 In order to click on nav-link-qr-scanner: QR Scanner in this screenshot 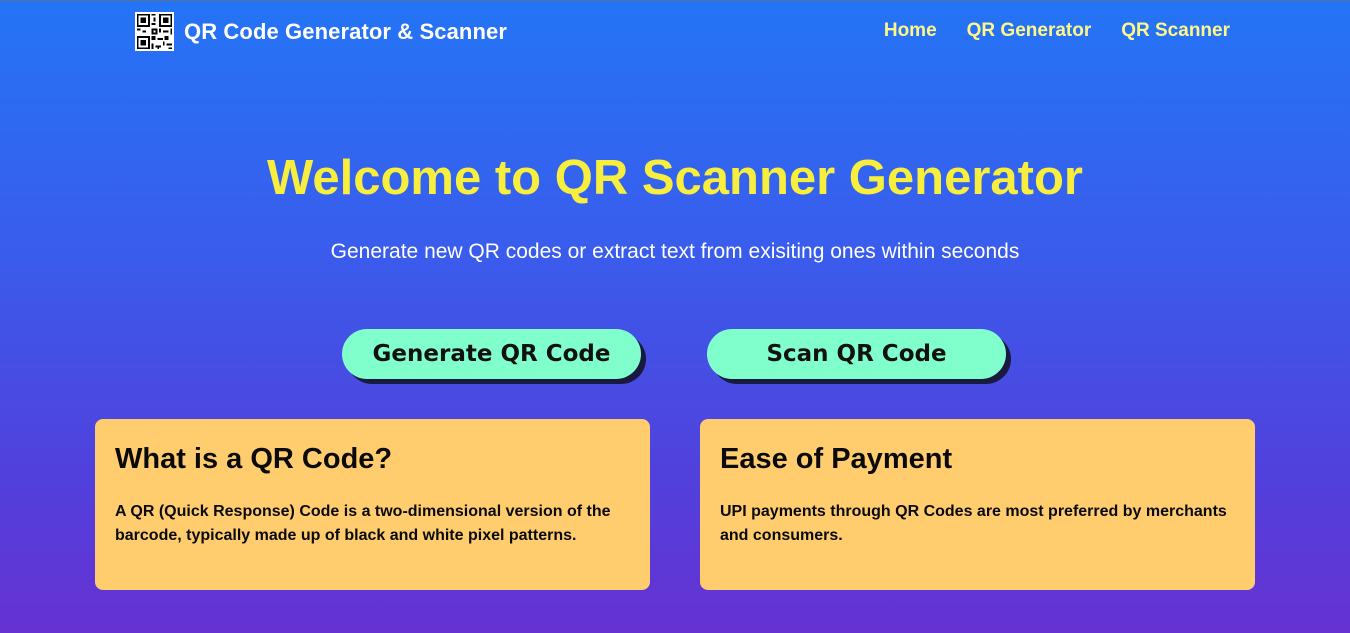, I will do `click(1175, 31)`.